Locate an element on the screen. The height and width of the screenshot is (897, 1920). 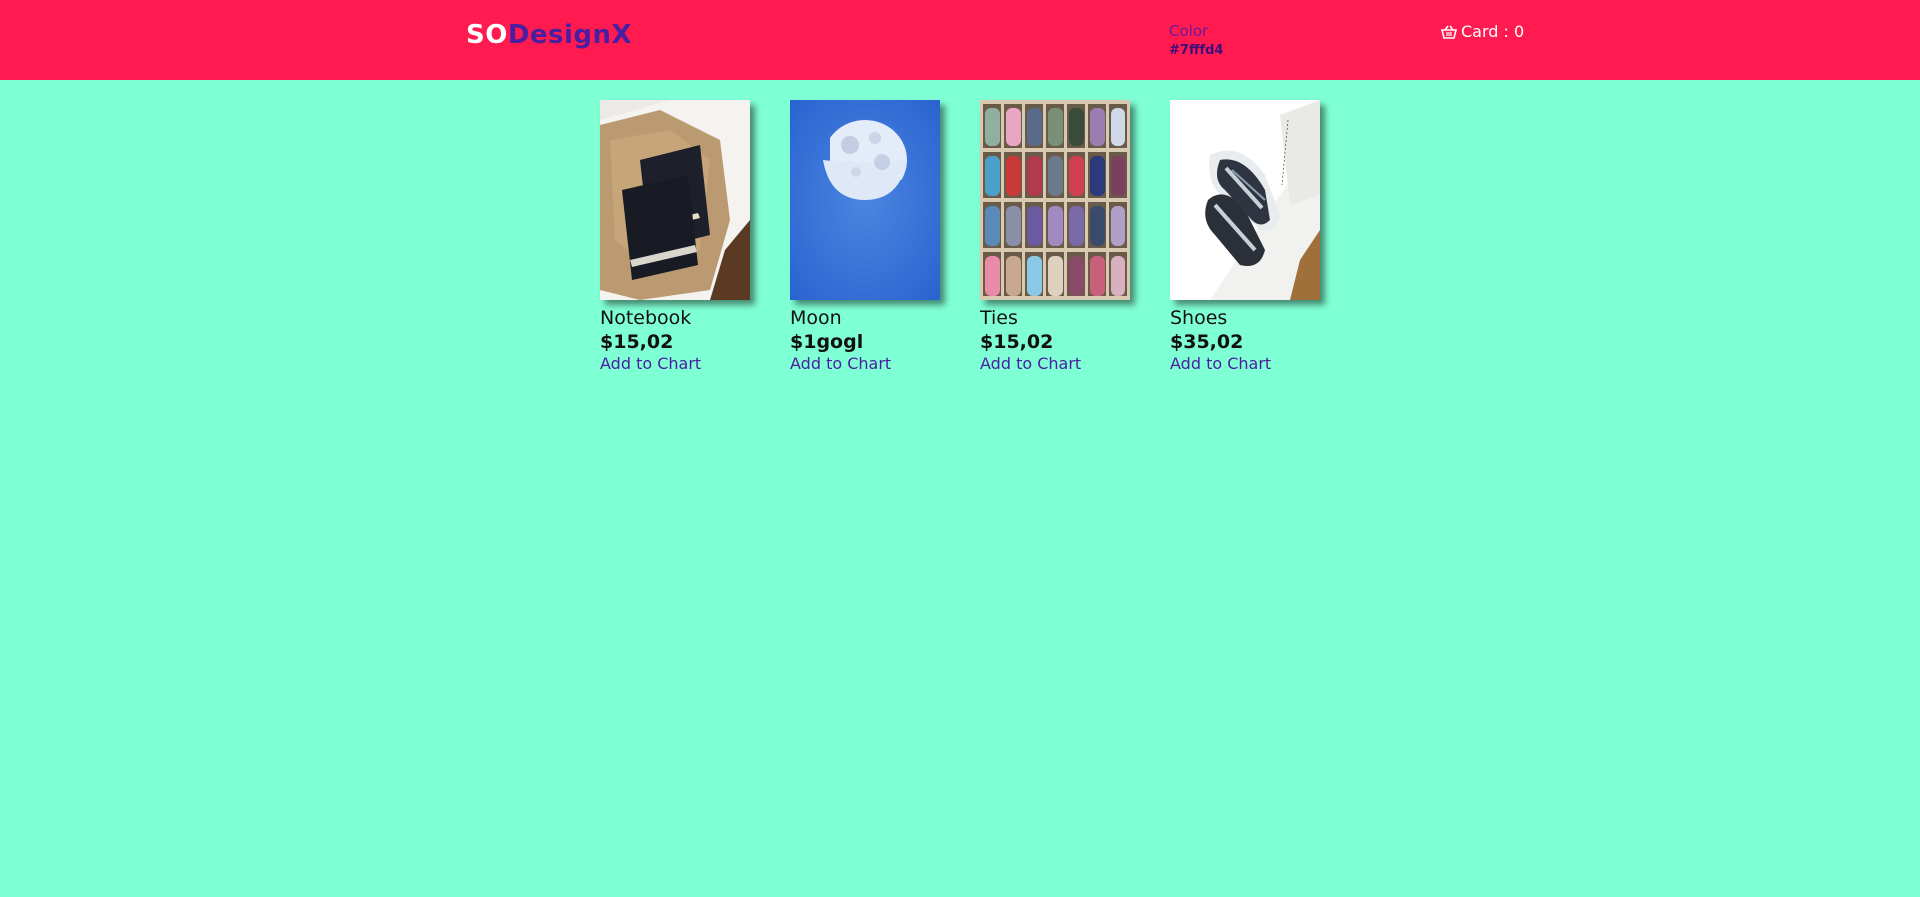
product-card: Moon $1gogl Add to Chart is located at coordinates (865, 237).